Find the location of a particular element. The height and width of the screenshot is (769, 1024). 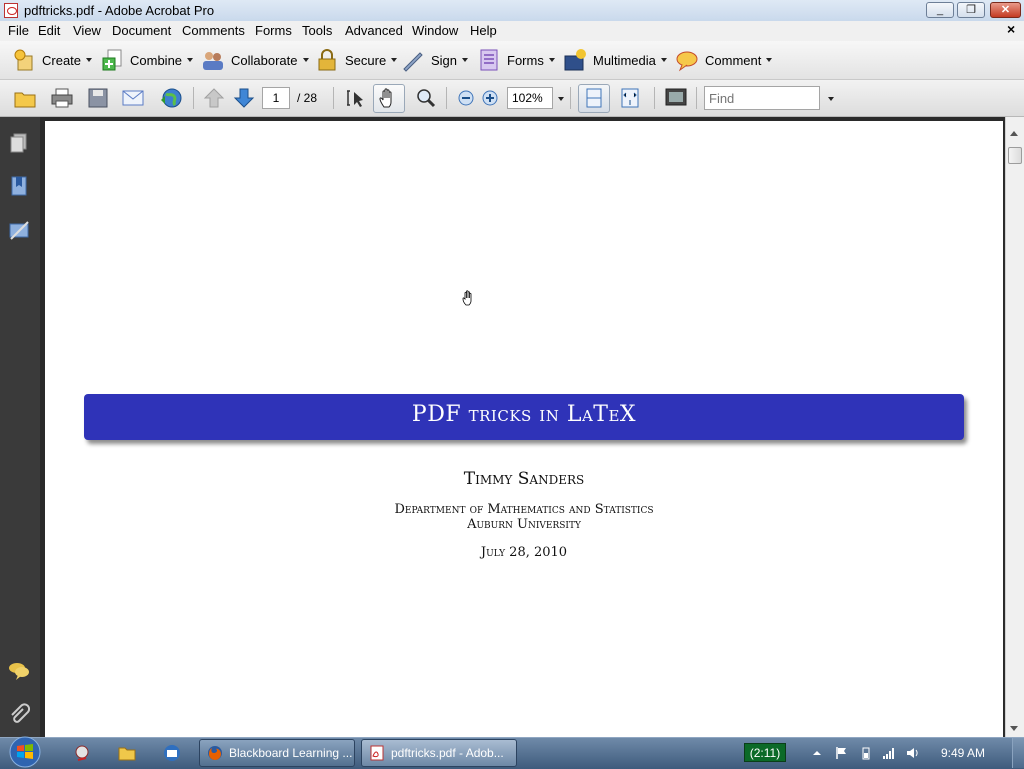

signatures-icon is located at coordinates (19, 230).